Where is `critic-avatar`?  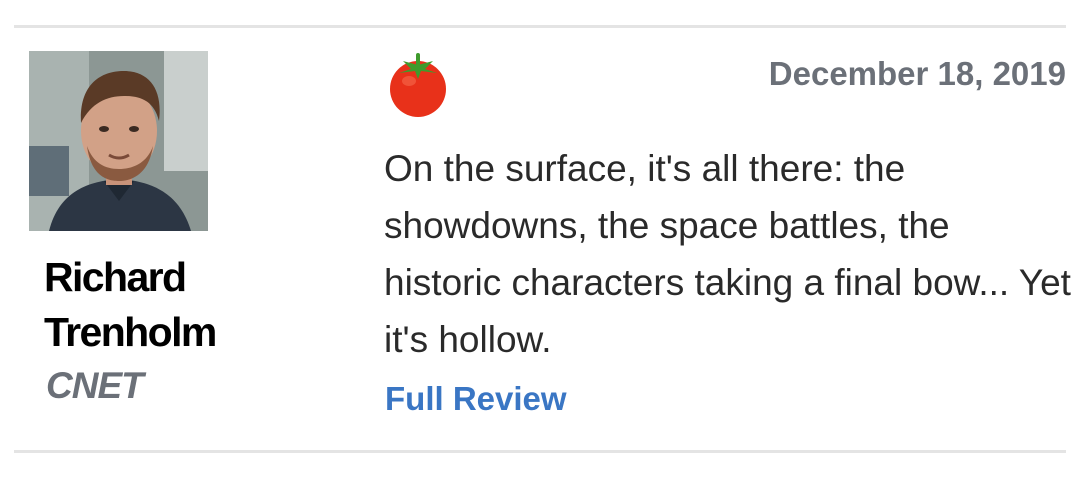 critic-avatar is located at coordinates (118, 141).